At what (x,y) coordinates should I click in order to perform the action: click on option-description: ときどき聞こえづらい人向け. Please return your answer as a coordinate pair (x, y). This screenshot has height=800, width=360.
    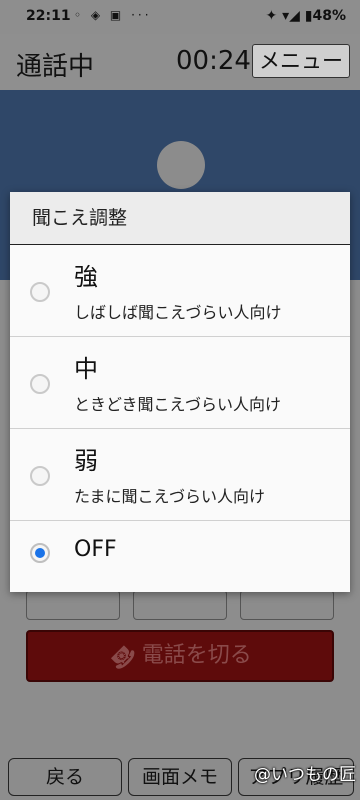
    Looking at the image, I should click on (178, 404).